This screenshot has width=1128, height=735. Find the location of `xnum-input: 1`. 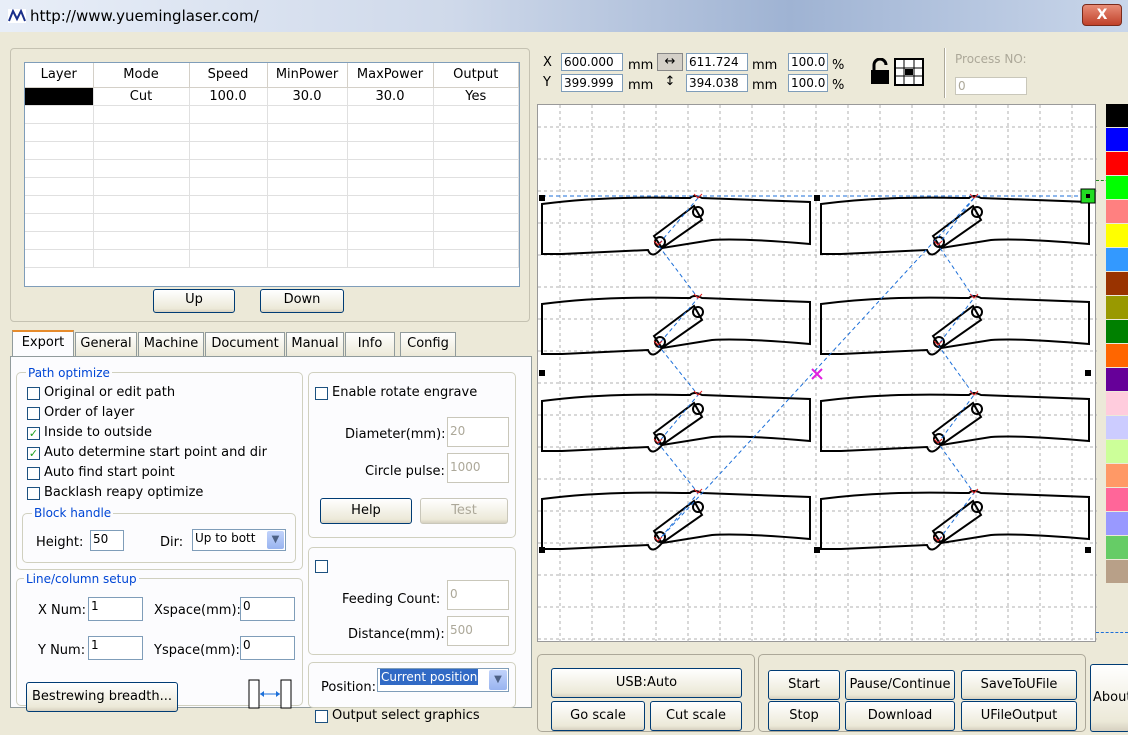

xnum-input: 1 is located at coordinates (115, 609).